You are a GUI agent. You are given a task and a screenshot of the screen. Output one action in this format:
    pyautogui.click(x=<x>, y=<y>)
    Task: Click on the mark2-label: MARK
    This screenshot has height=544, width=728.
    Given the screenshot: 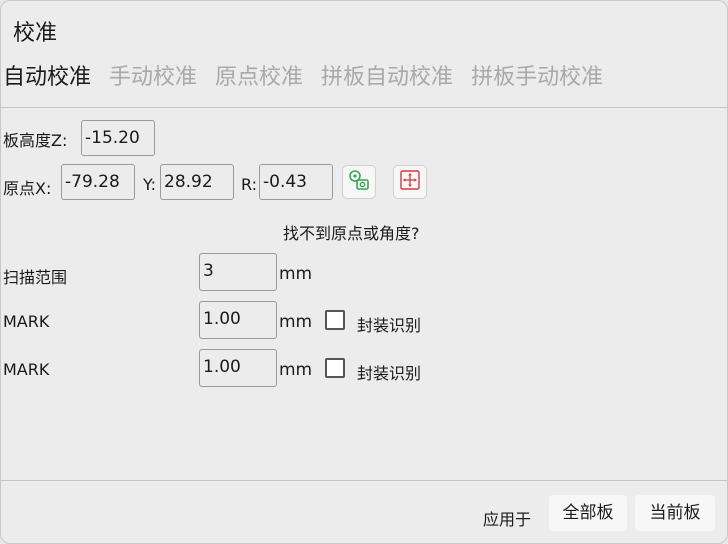 What is the action you would take?
    pyautogui.click(x=26, y=369)
    